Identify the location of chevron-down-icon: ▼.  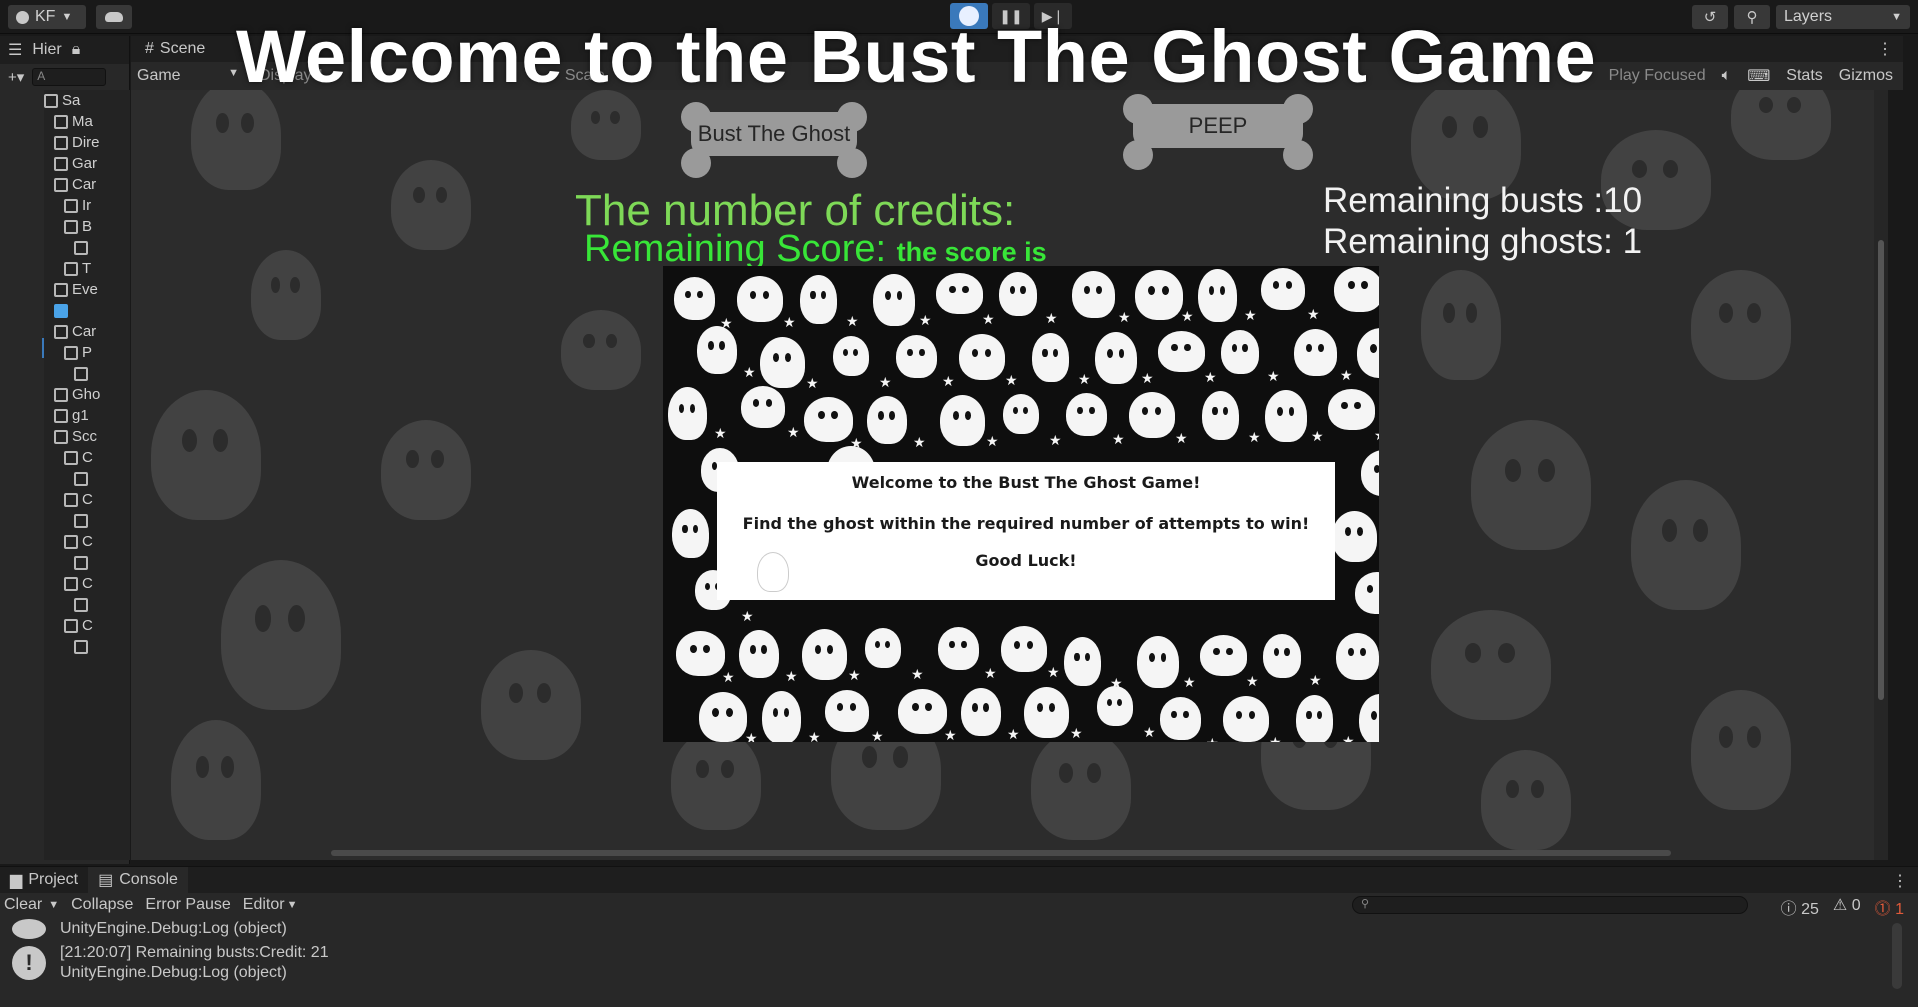
(53, 905).